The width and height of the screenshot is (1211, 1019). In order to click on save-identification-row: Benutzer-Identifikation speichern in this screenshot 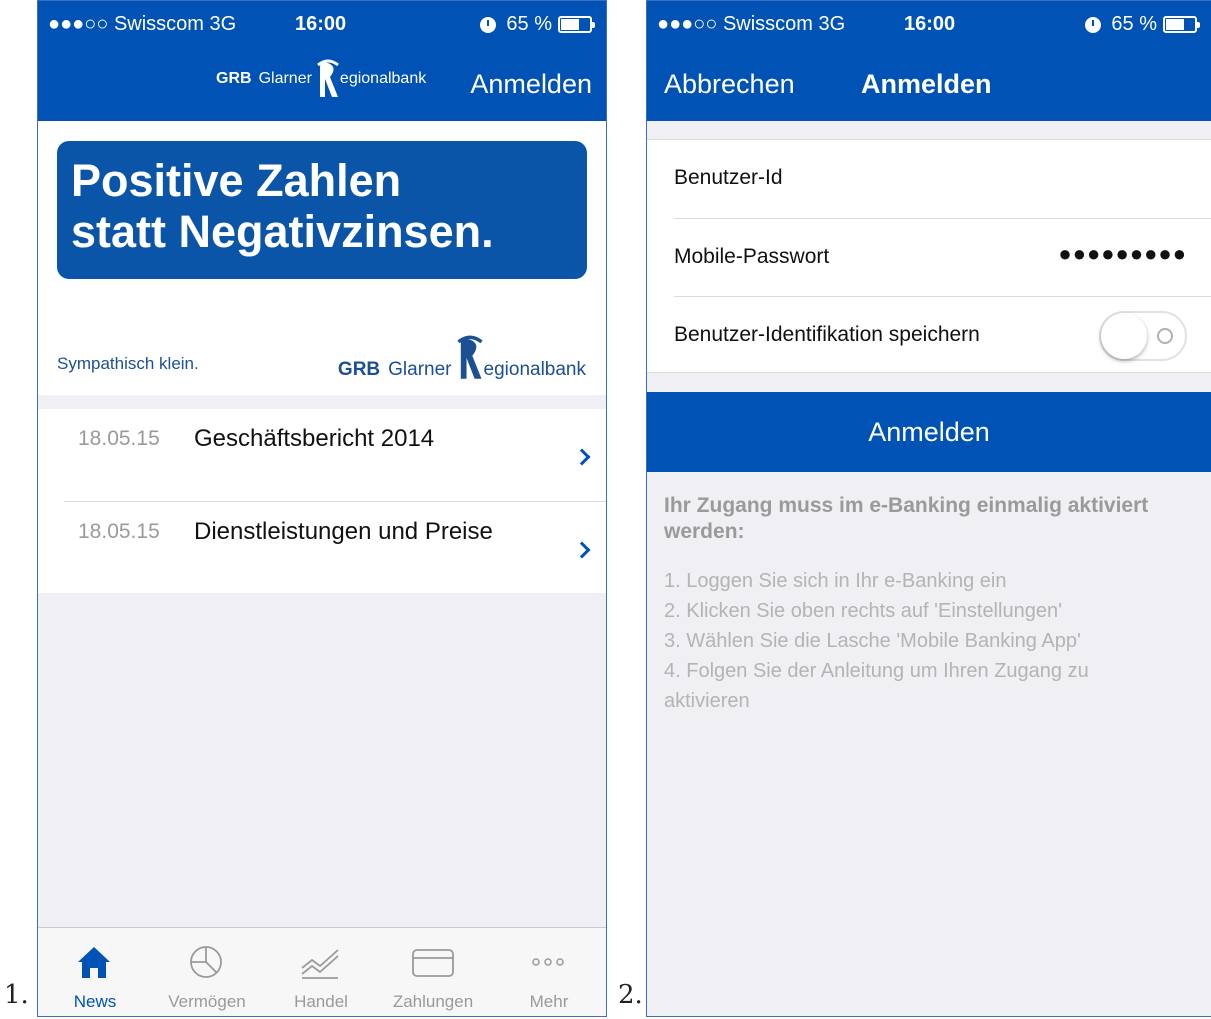, I will do `click(942, 335)`.